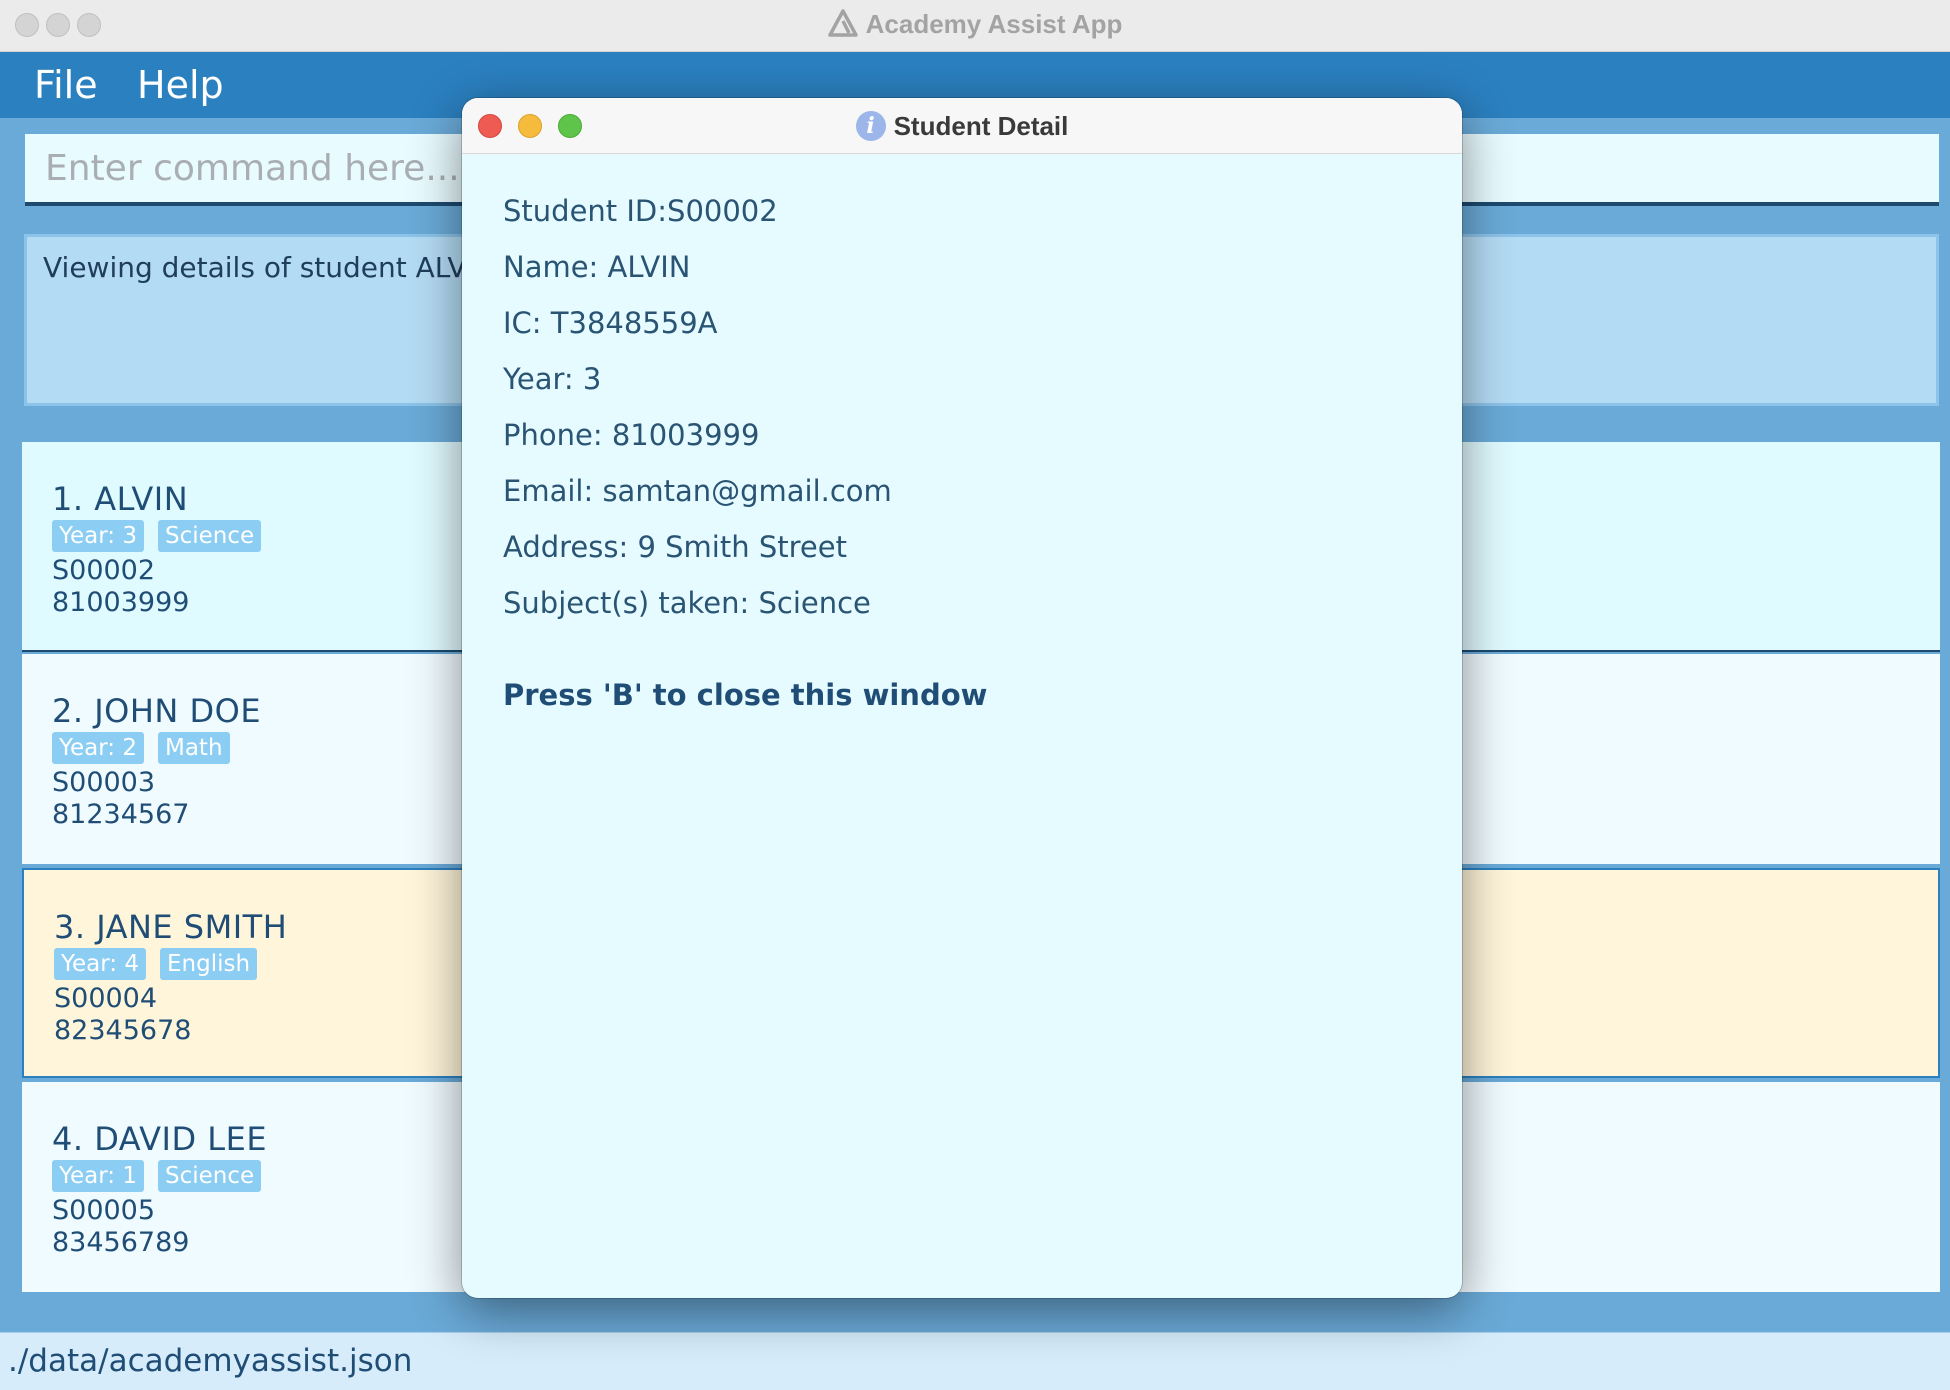 This screenshot has height=1390, width=1950. Describe the element at coordinates (160, 1139) in the screenshot. I see `student-name: 4. DAVID LEE` at that location.